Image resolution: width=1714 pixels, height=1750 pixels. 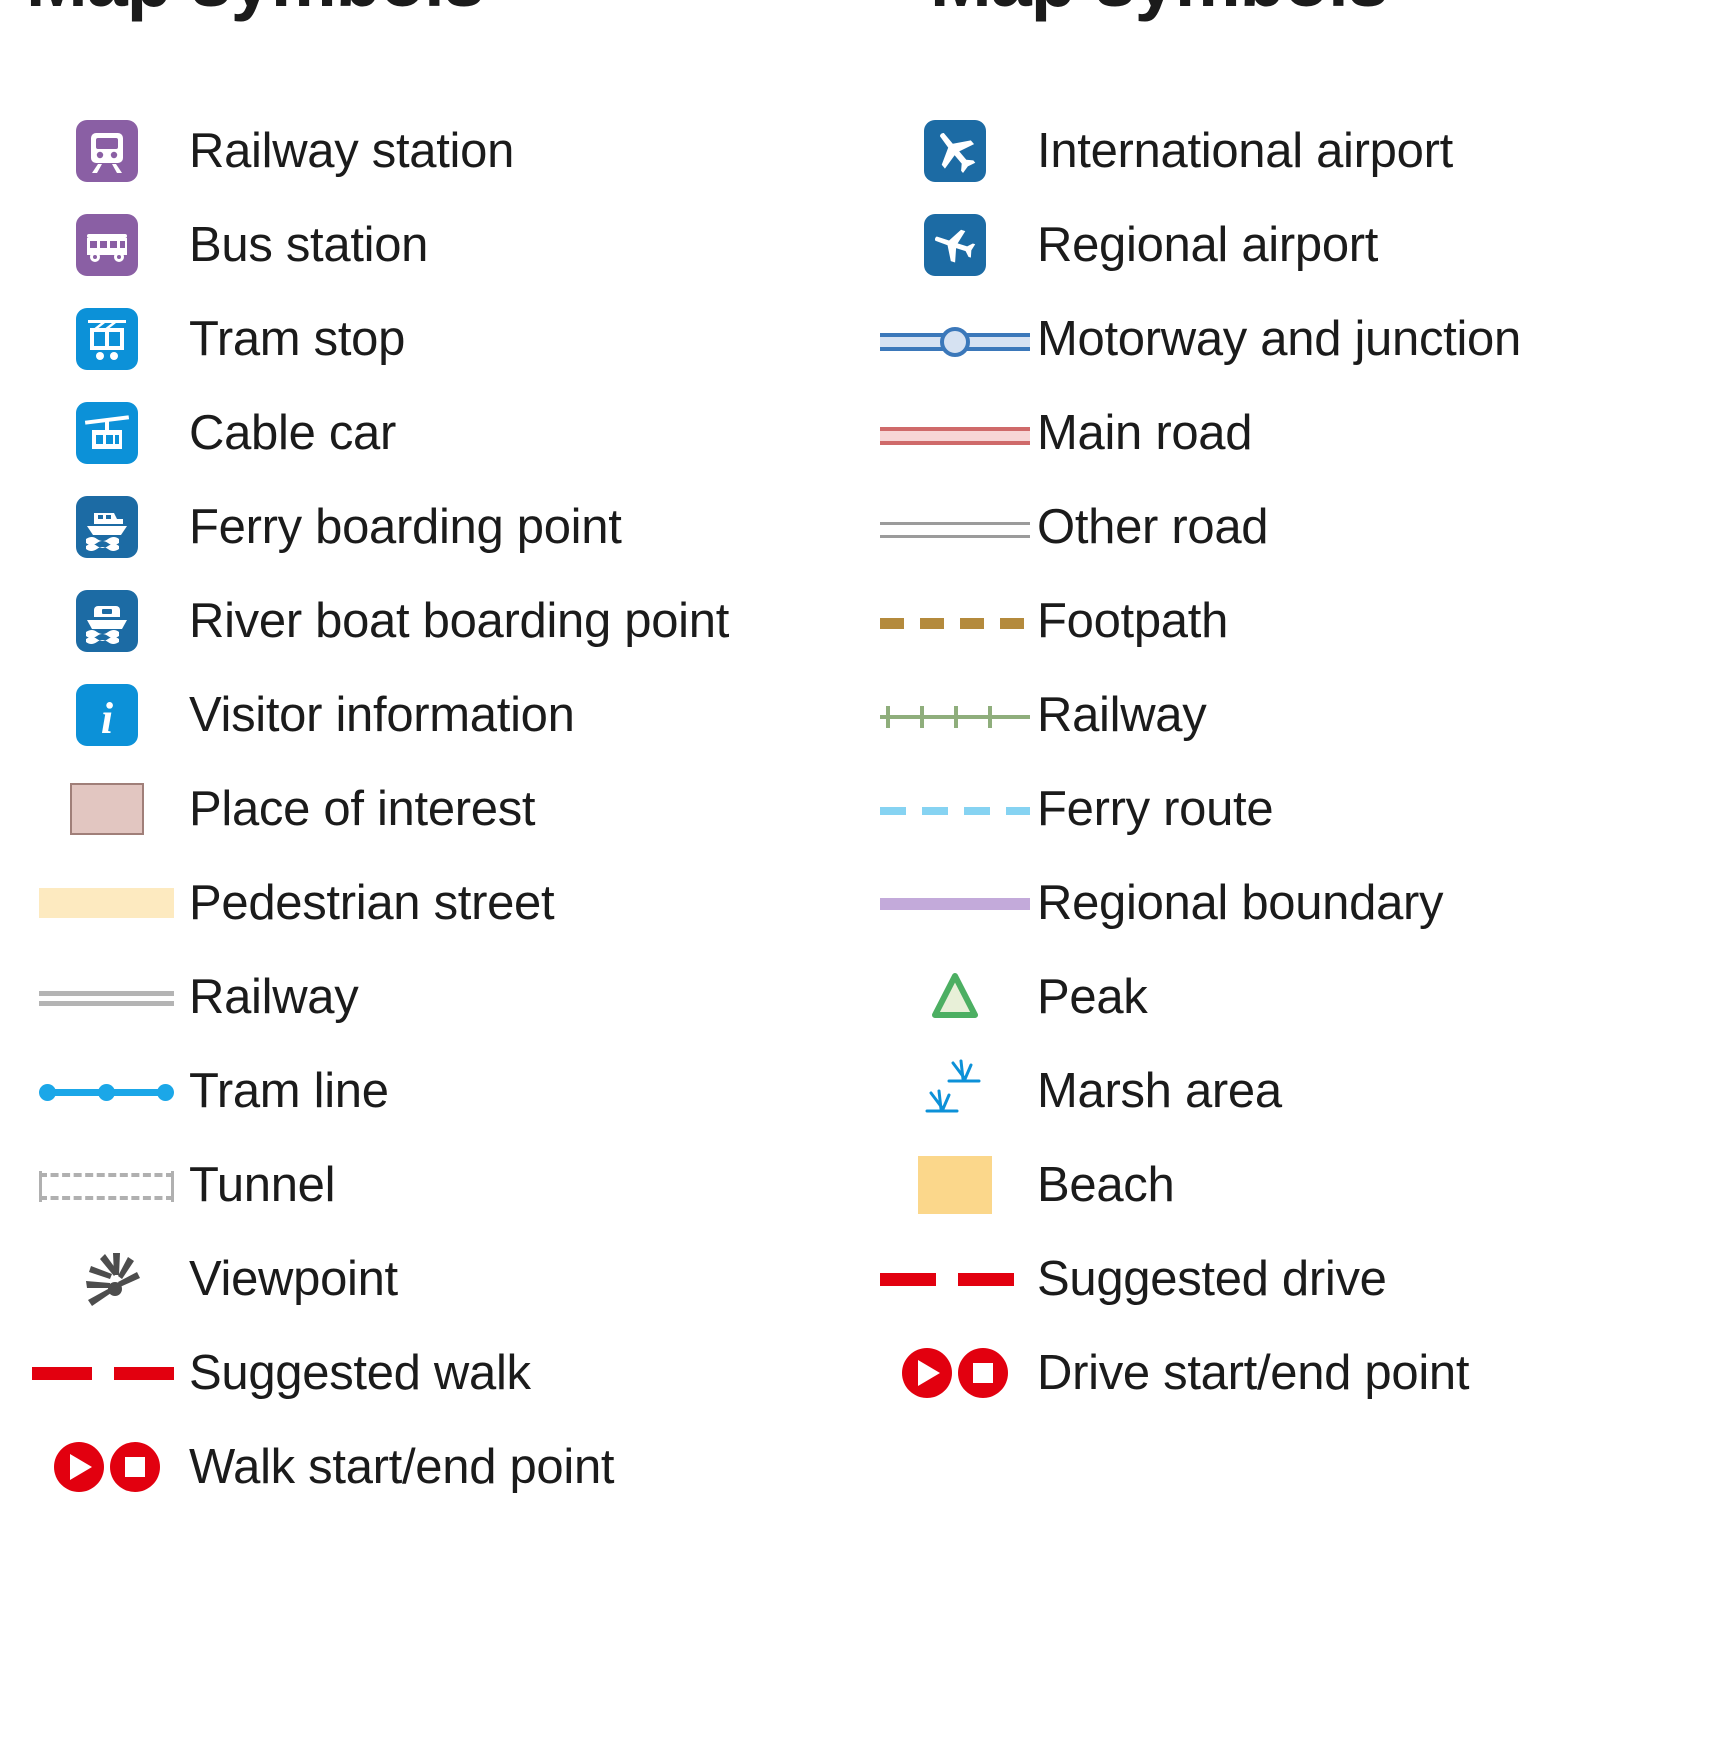 What do you see at coordinates (1153, 526) in the screenshot?
I see `legend-item-label: Other road` at bounding box center [1153, 526].